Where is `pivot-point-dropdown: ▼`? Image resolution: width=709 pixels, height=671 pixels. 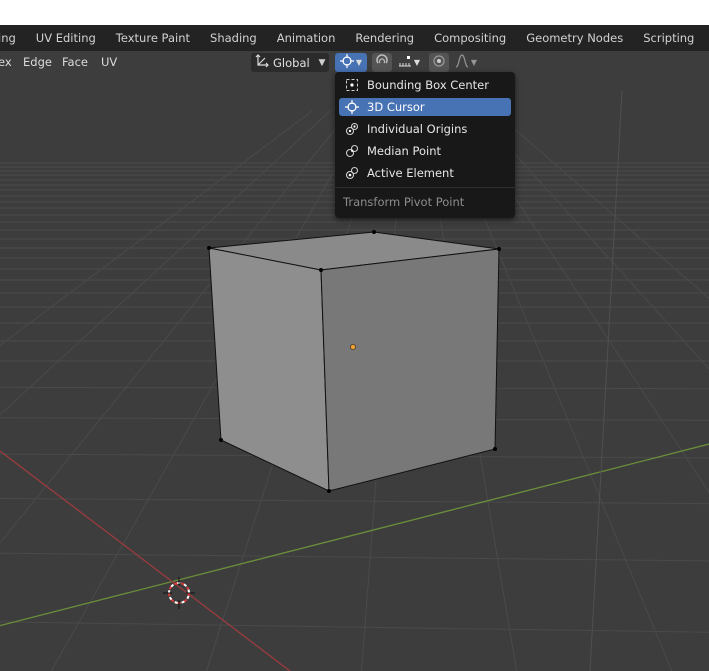 pivot-point-dropdown: ▼ is located at coordinates (351, 62).